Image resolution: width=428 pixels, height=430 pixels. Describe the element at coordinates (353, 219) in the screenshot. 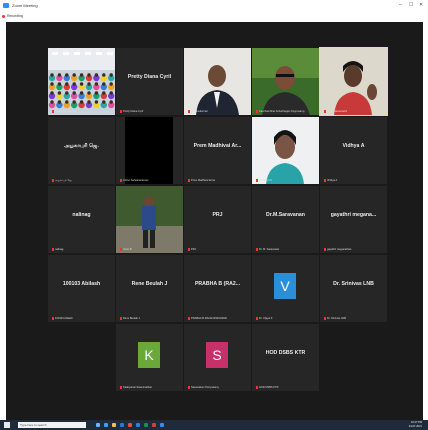

I see `participant-tile: gayathri megana... gayathri meganathan` at that location.